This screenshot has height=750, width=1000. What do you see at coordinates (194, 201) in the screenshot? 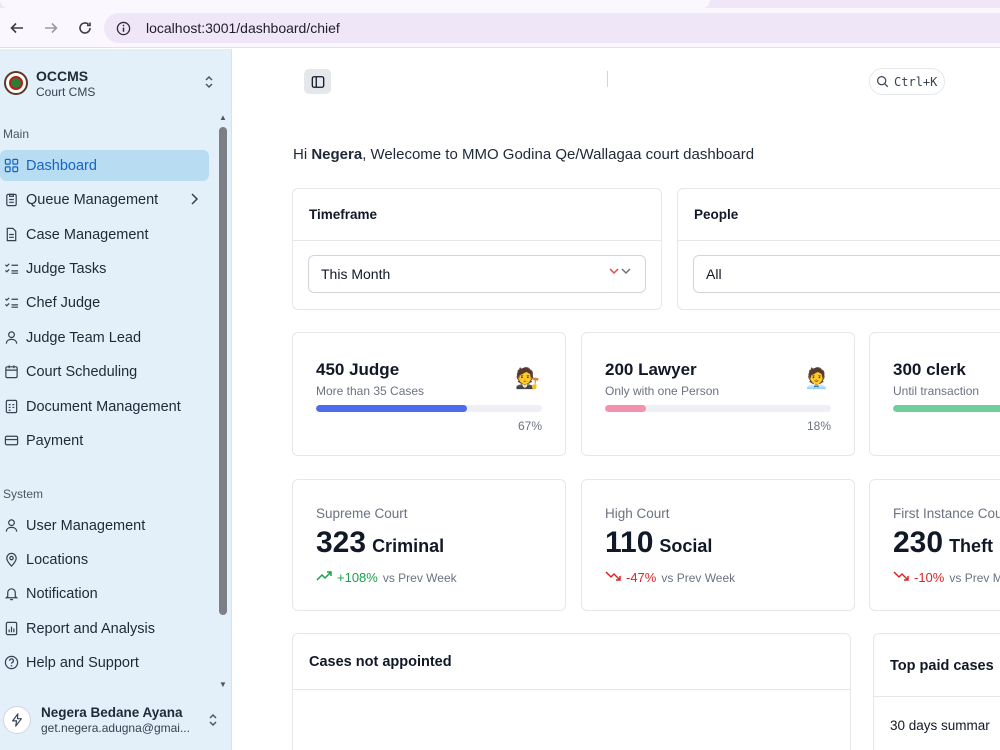
I see `chevron-right-icon` at bounding box center [194, 201].